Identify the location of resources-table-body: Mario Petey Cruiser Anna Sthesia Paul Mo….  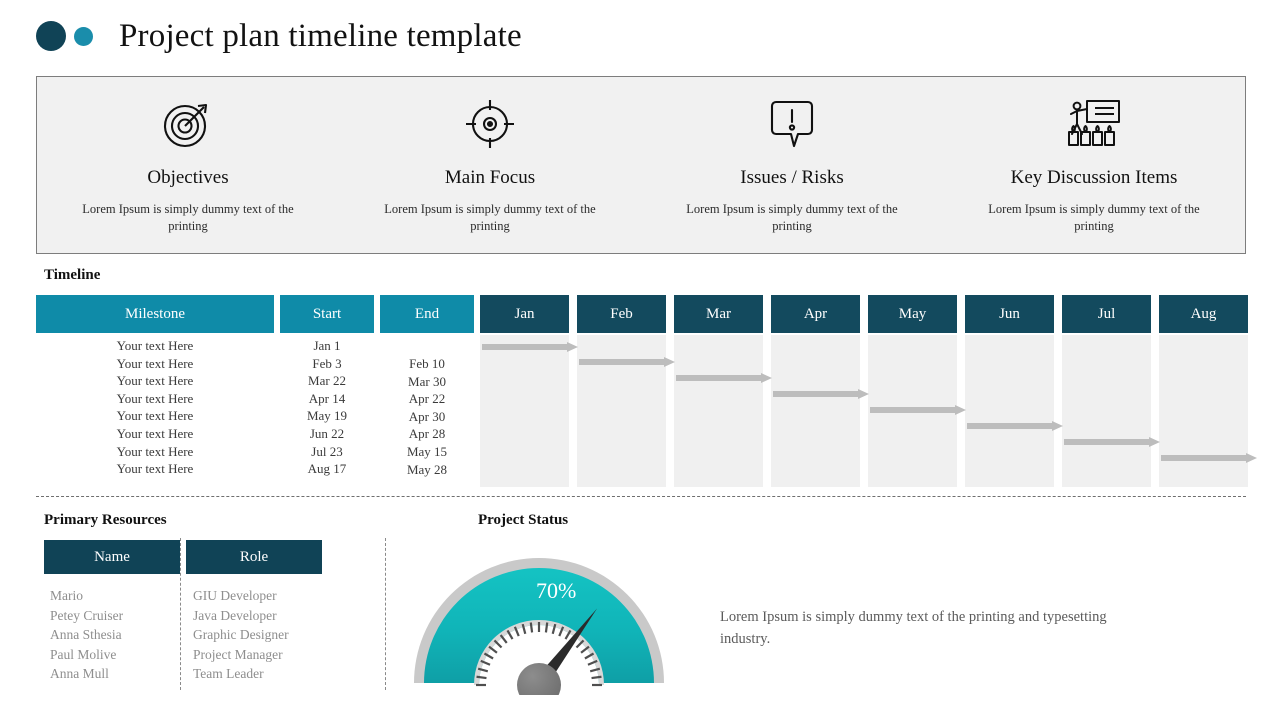
(183, 635).